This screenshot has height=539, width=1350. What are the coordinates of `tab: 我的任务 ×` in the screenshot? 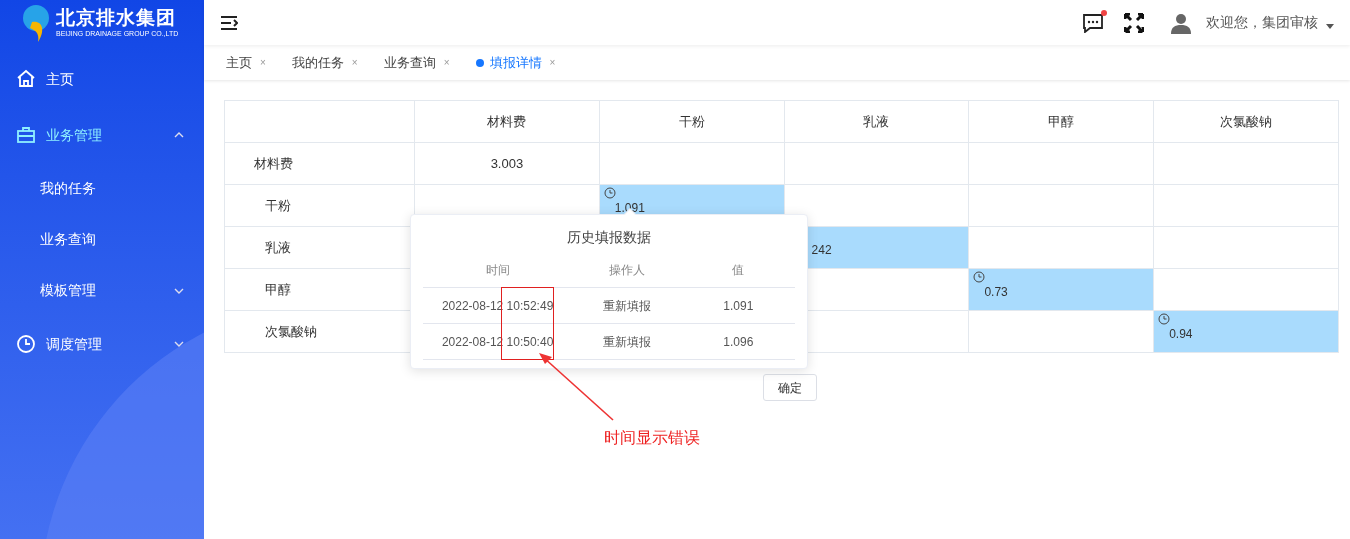 It's located at (324, 62).